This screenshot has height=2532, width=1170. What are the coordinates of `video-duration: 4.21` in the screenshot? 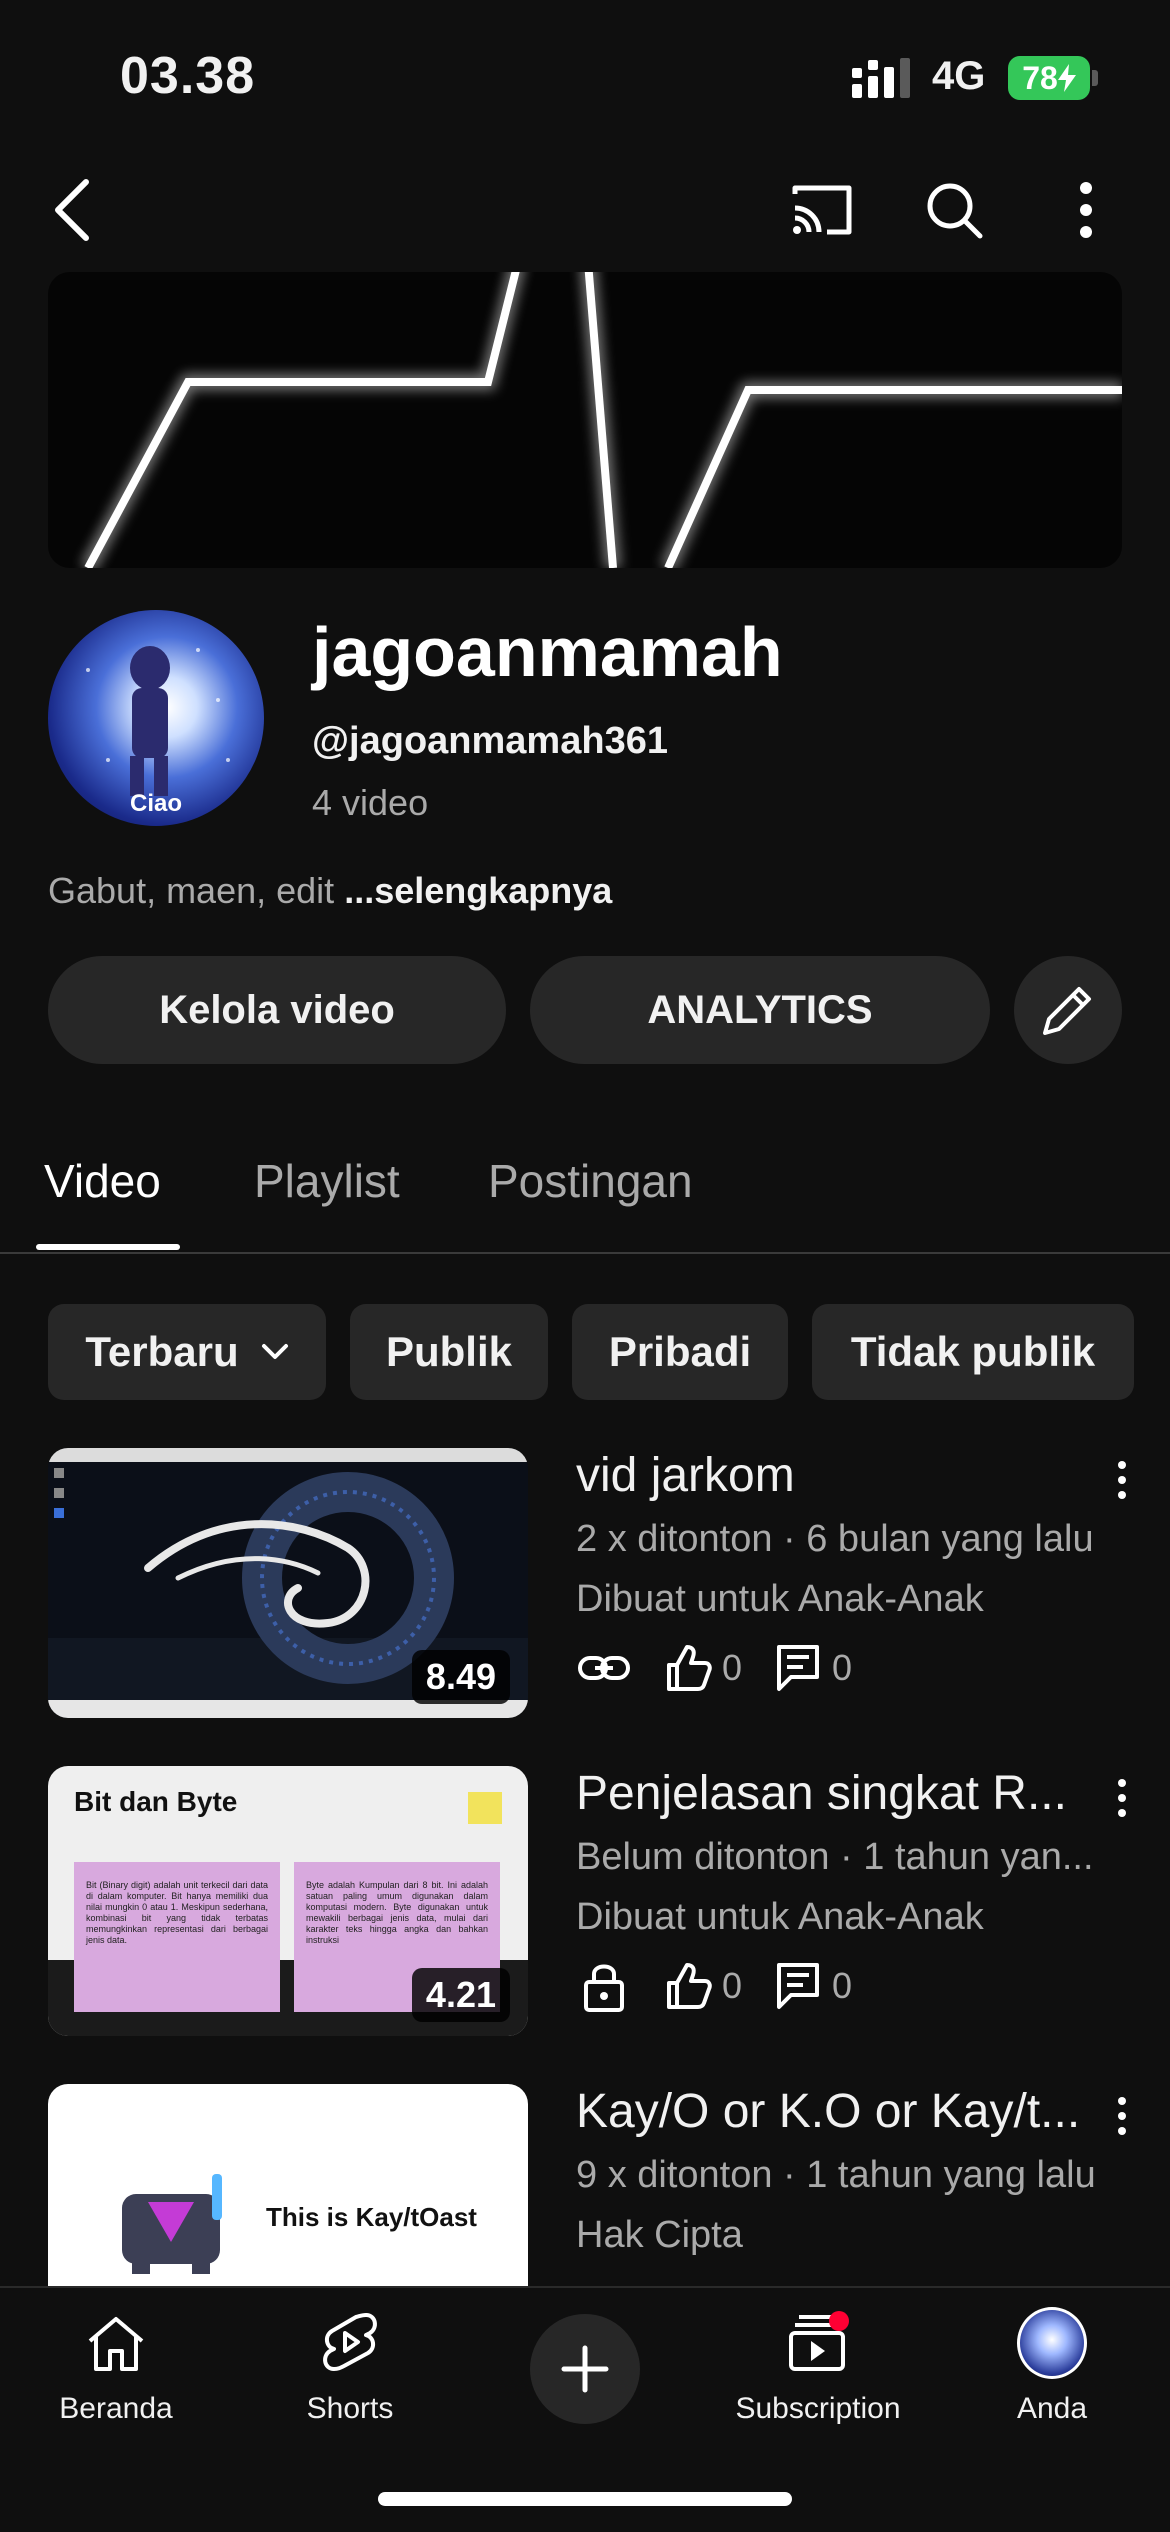 It's located at (460, 1995).